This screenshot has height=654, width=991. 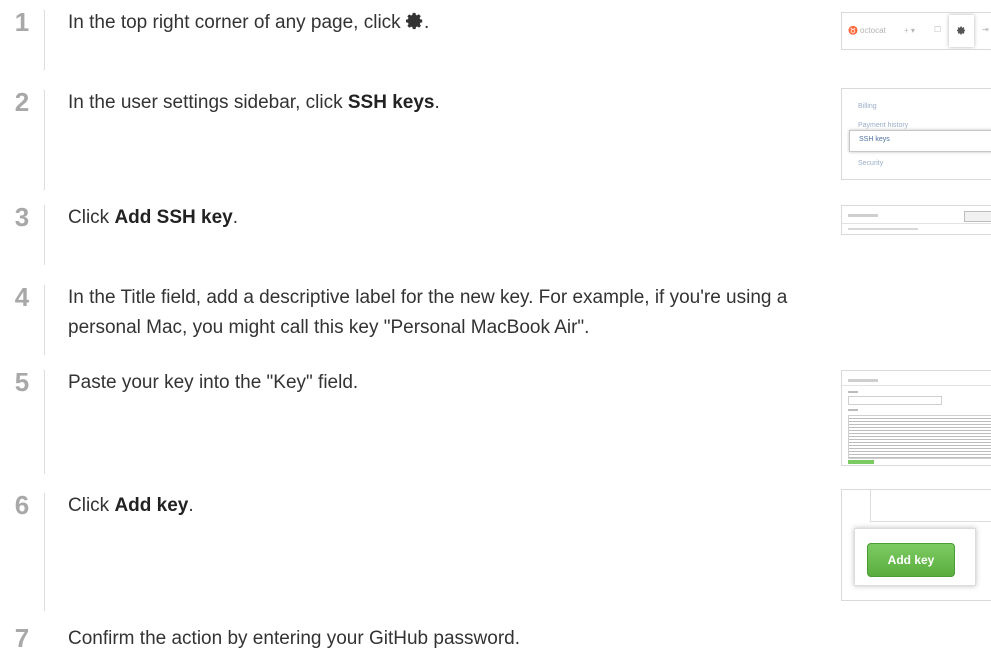 What do you see at coordinates (22, 382) in the screenshot?
I see `step-number: 5` at bounding box center [22, 382].